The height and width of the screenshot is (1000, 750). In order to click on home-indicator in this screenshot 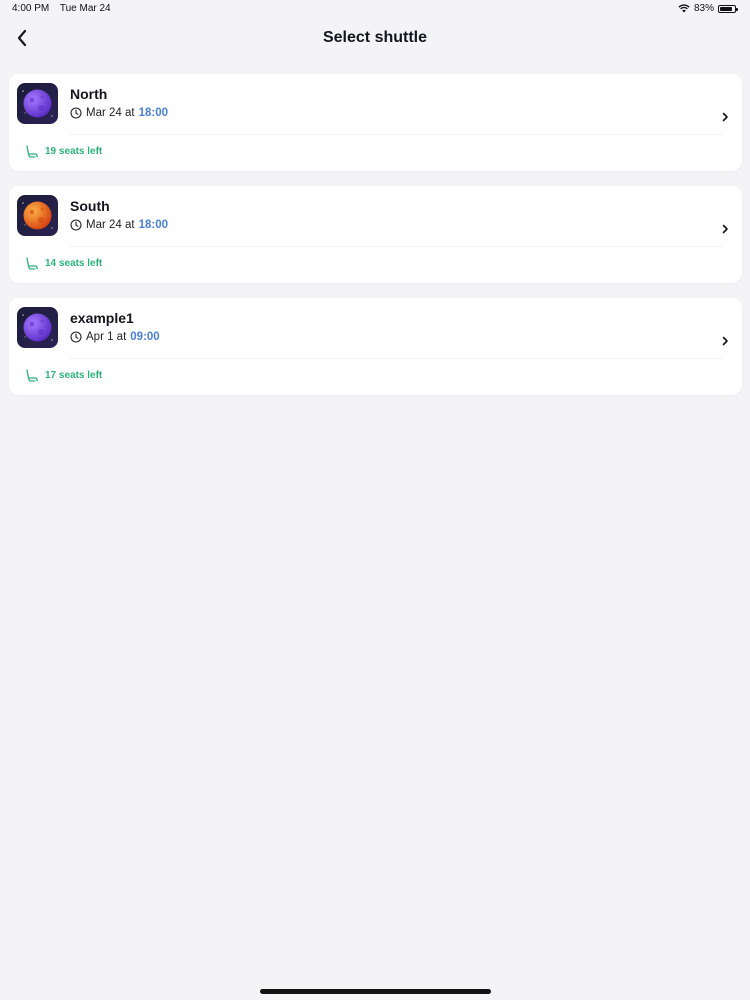, I will do `click(375, 991)`.